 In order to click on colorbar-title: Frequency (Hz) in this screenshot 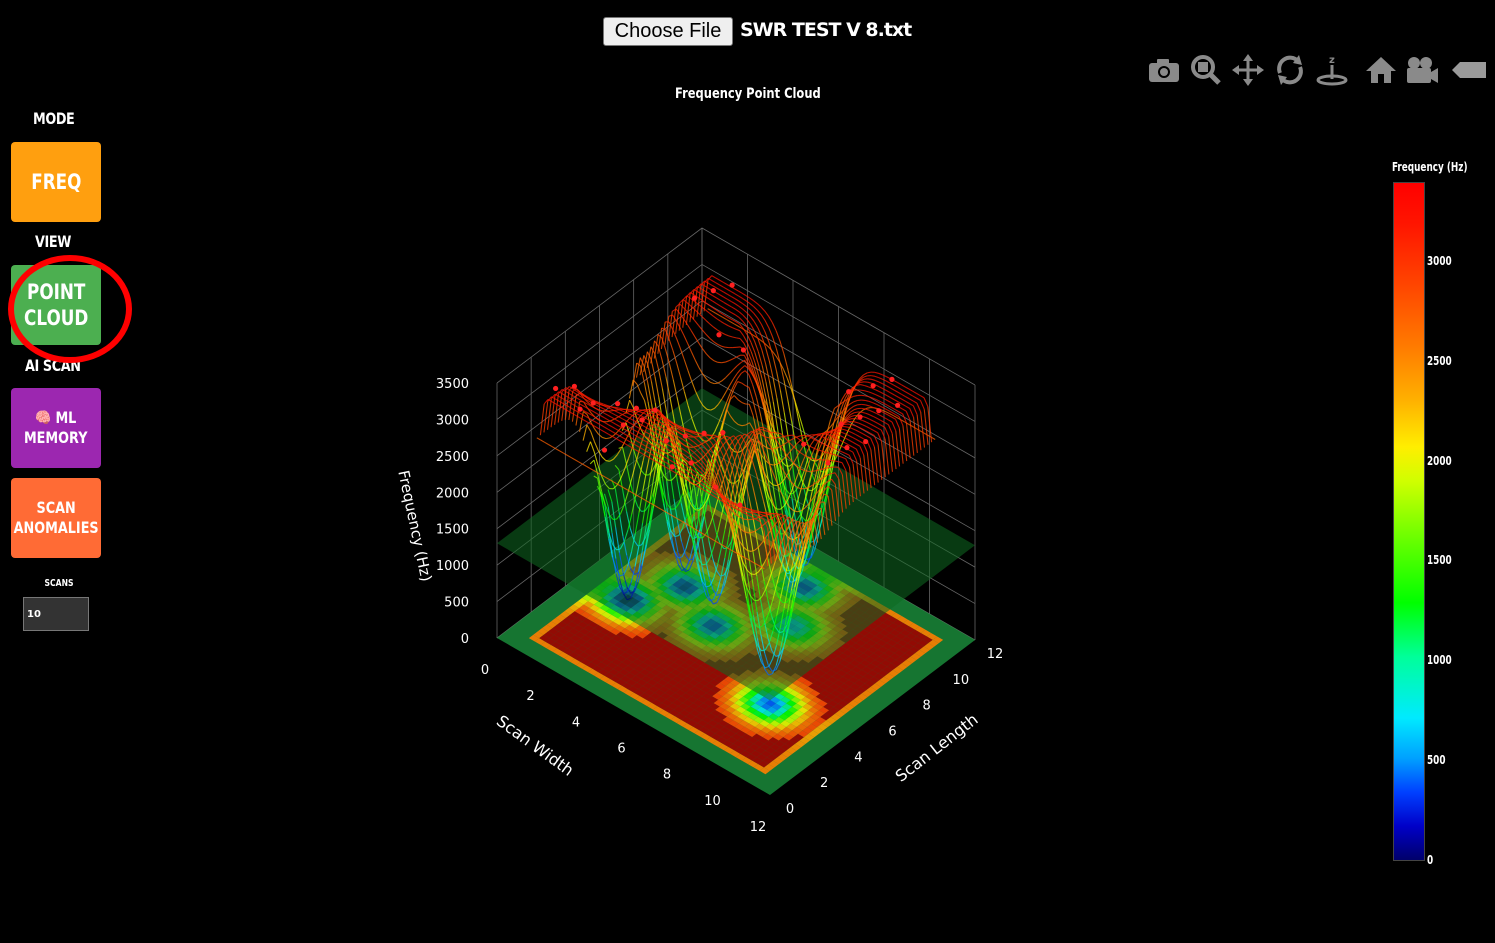, I will do `click(1430, 167)`.